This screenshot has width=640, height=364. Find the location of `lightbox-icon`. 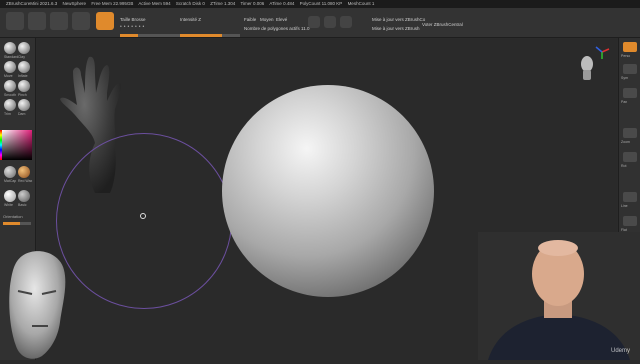

lightbox-icon is located at coordinates (37, 21).